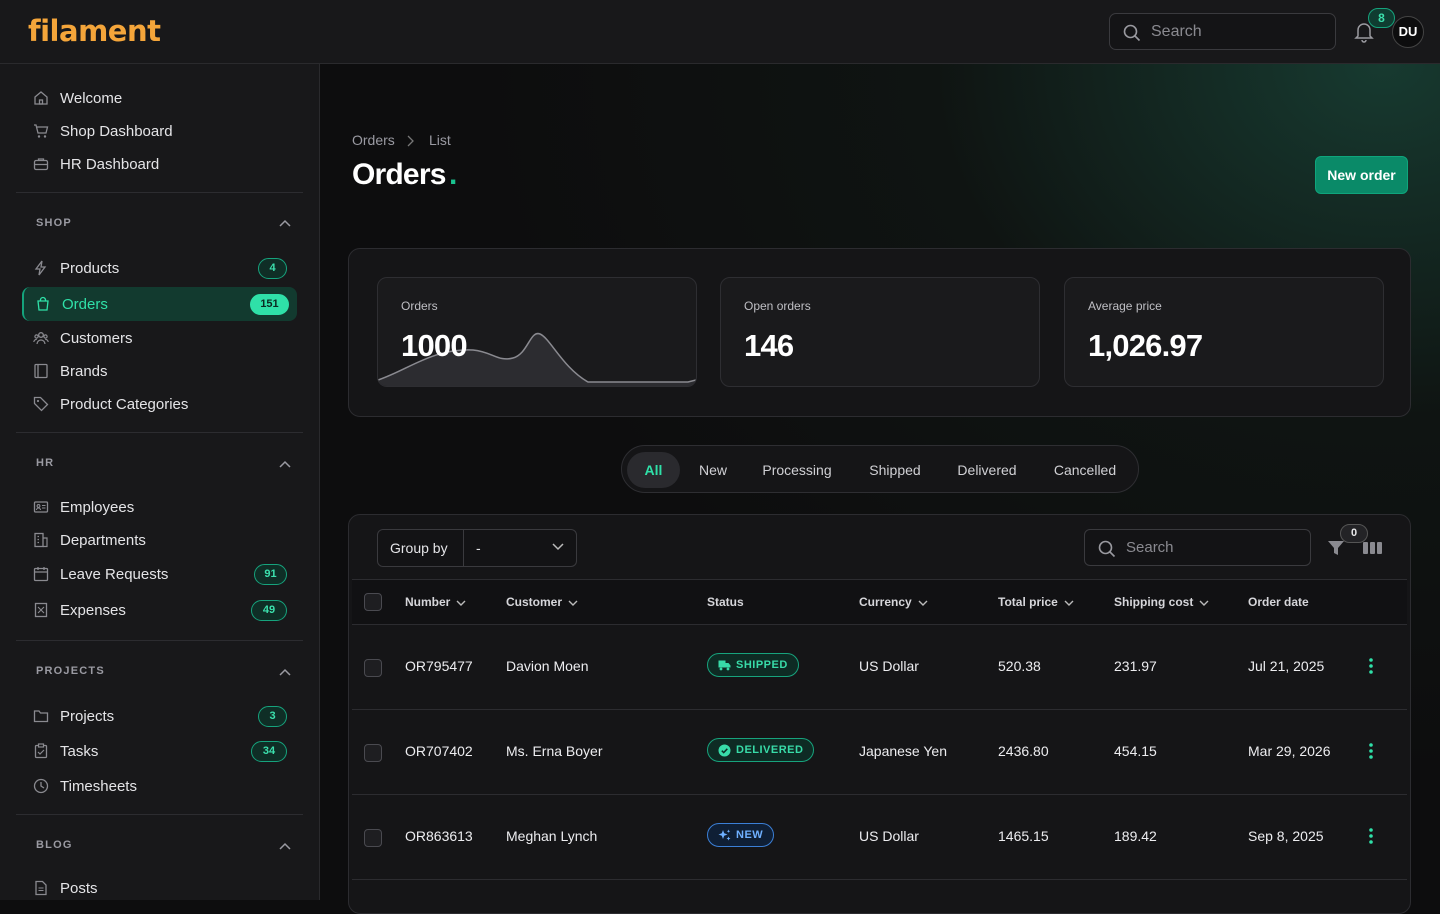 This screenshot has height=914, width=1440. What do you see at coordinates (893, 602) in the screenshot?
I see `column-header-currency: Currency` at bounding box center [893, 602].